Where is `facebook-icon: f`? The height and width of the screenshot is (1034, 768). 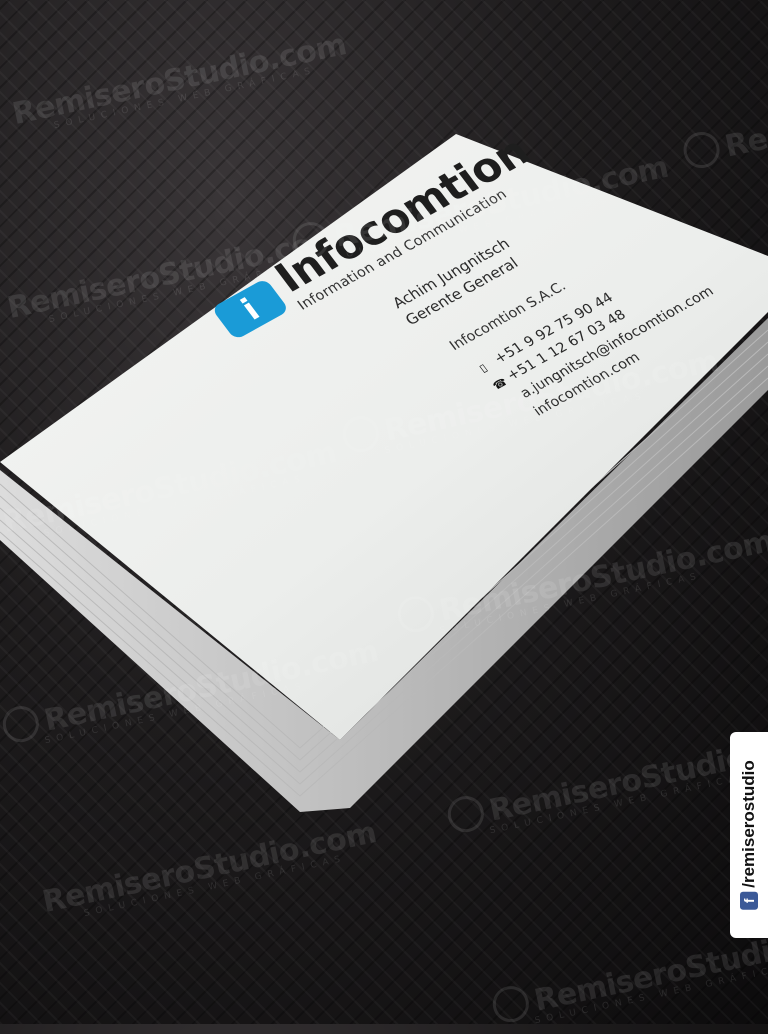 facebook-icon: f is located at coordinates (749, 900).